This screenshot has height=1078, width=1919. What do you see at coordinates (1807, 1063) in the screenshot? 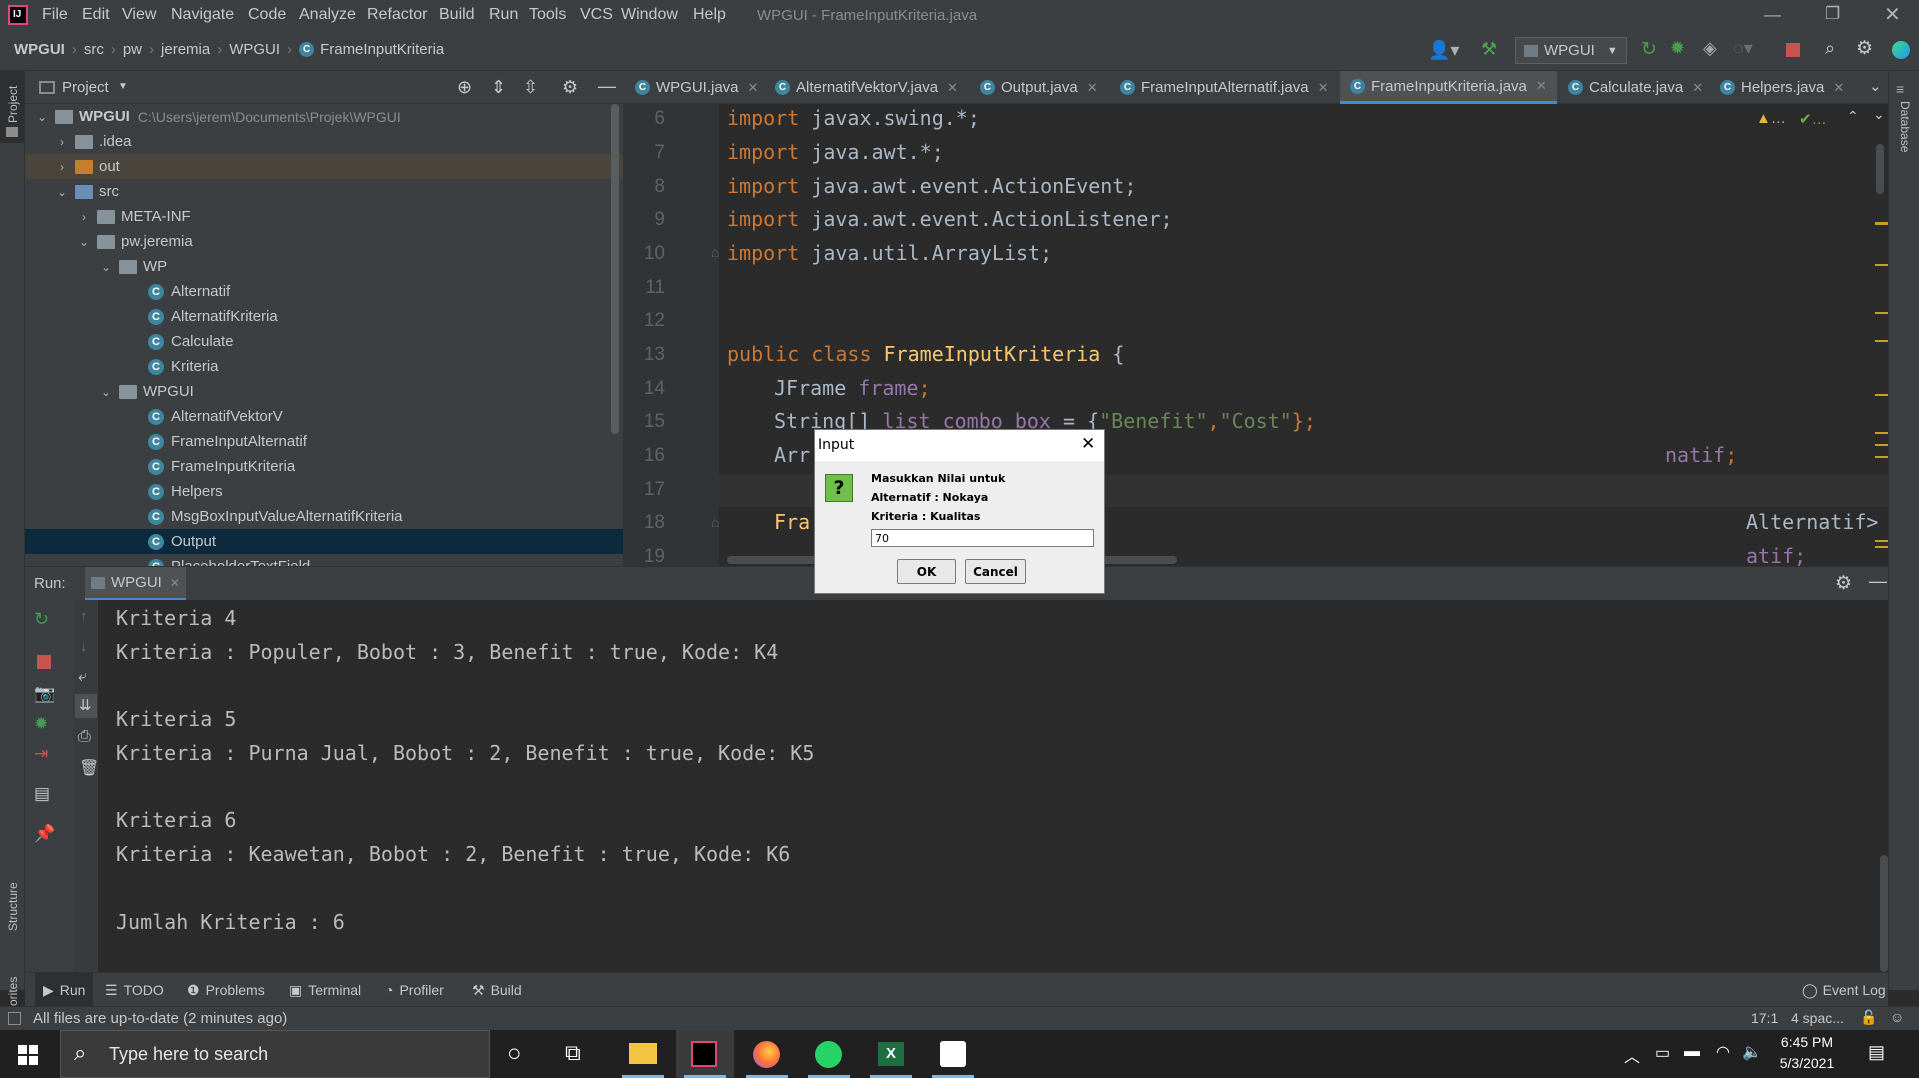
I see `clock-date: 5/3/2021` at bounding box center [1807, 1063].